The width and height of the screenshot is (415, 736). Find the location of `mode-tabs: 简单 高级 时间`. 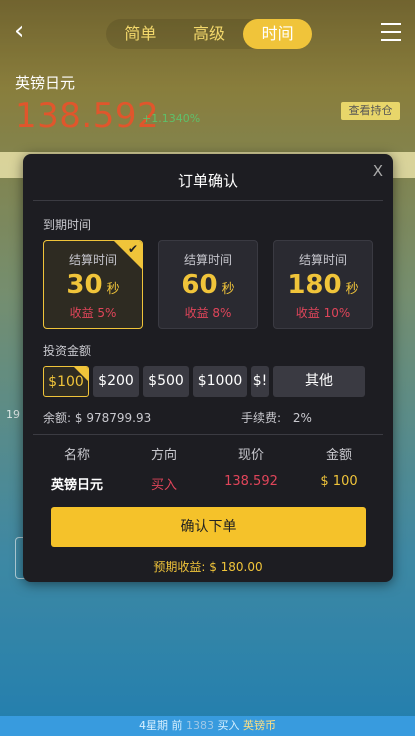

mode-tabs: 简单 高级 时间 is located at coordinates (209, 34).